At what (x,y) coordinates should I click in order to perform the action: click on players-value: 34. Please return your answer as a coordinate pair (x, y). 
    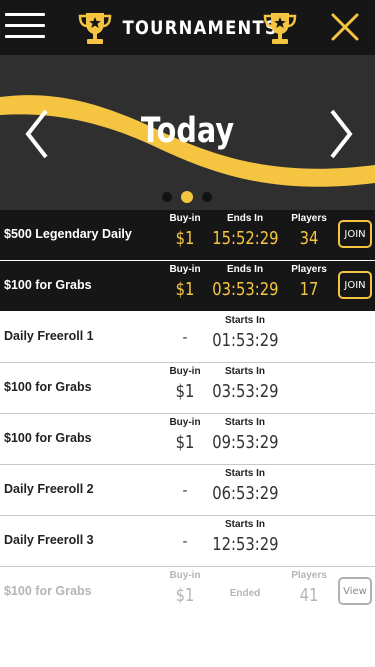
    Looking at the image, I should click on (309, 238).